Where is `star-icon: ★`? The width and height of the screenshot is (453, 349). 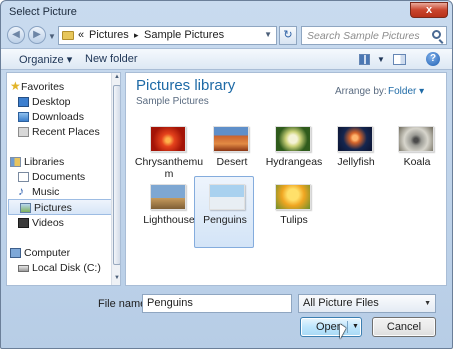
star-icon: ★ is located at coordinates (15, 86).